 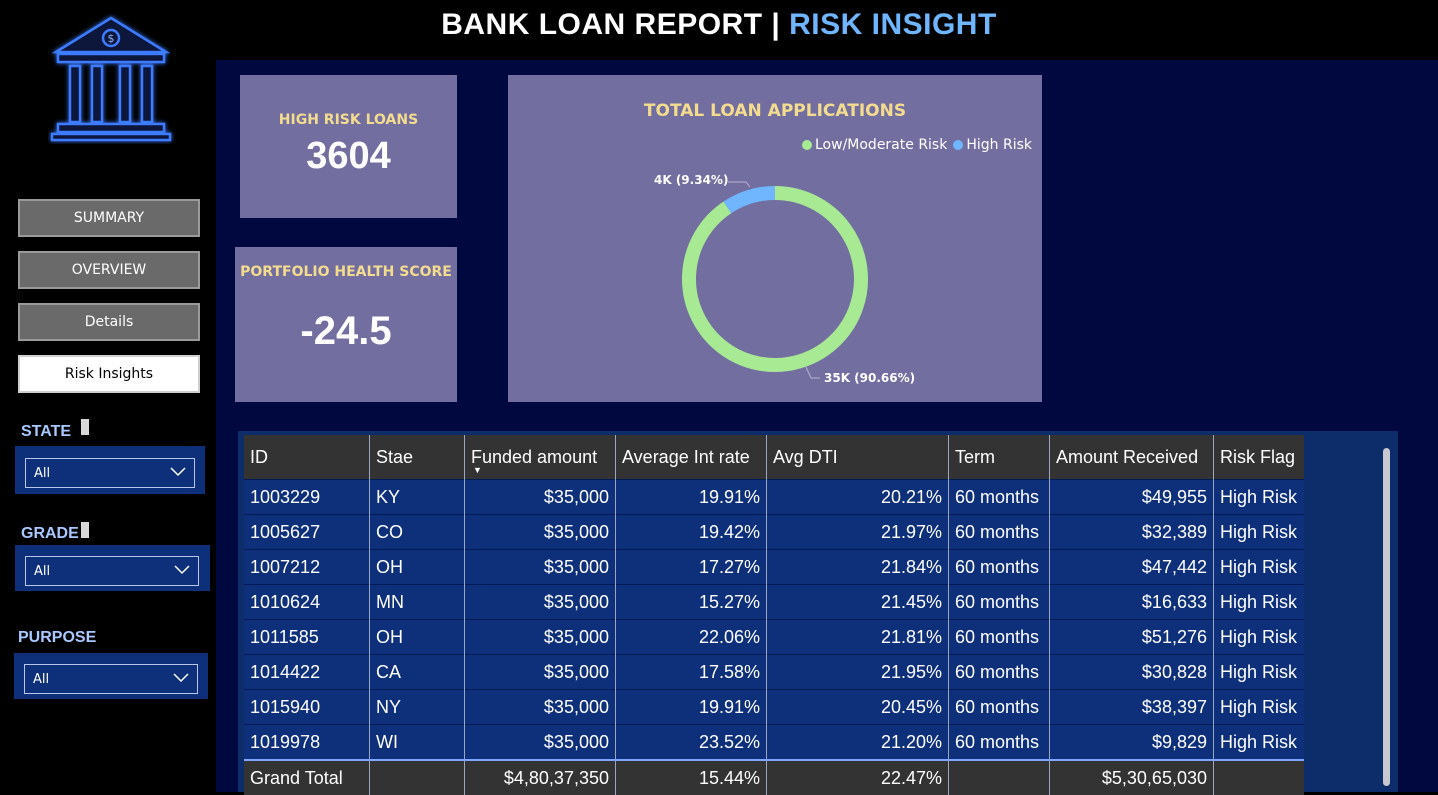 What do you see at coordinates (477, 470) in the screenshot?
I see `sort-descending-icon: ▼` at bounding box center [477, 470].